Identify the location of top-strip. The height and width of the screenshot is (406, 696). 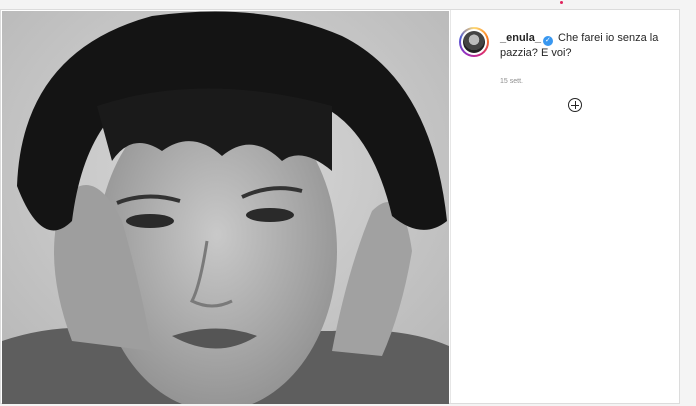
(348, 4).